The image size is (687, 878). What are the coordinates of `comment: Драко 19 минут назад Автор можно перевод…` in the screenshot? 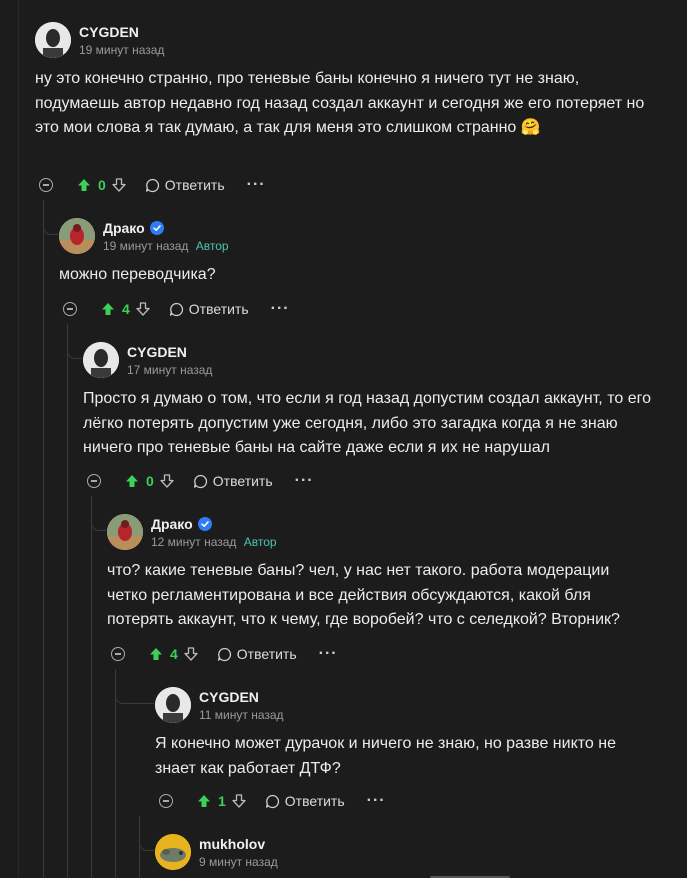 It's located at (359, 252).